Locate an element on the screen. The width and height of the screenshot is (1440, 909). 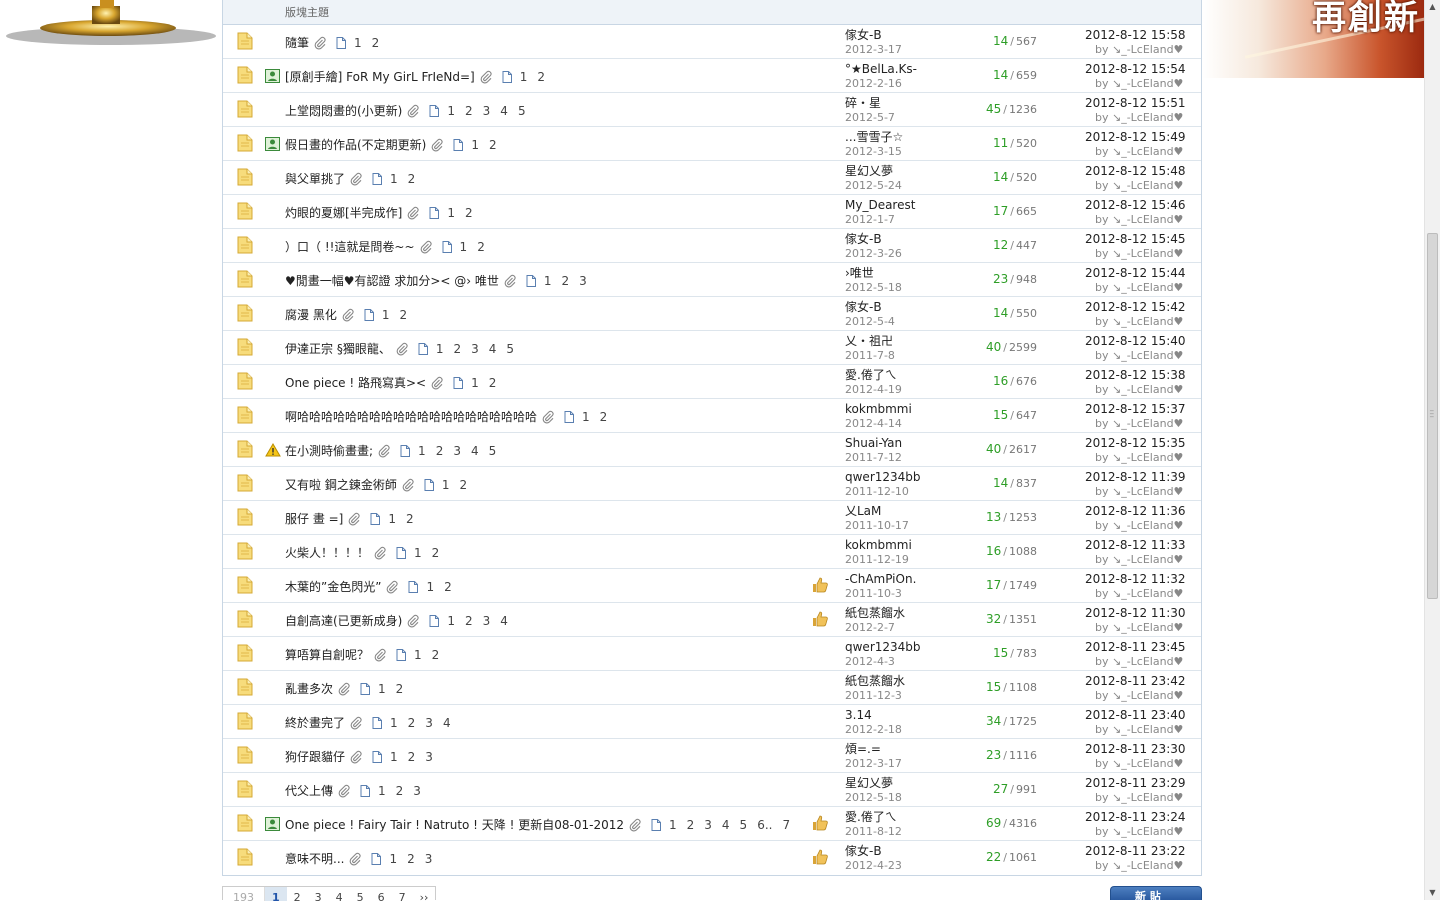
author-link: °★BelLa.Ks- is located at coordinates (905, 69).